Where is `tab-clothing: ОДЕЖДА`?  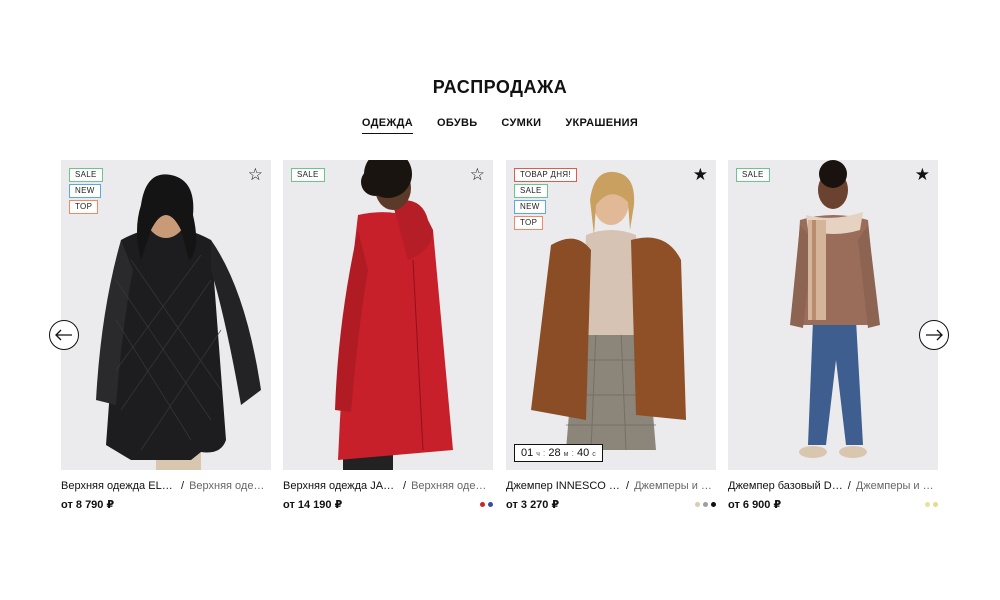 tab-clothing: ОДЕЖДА is located at coordinates (387, 125).